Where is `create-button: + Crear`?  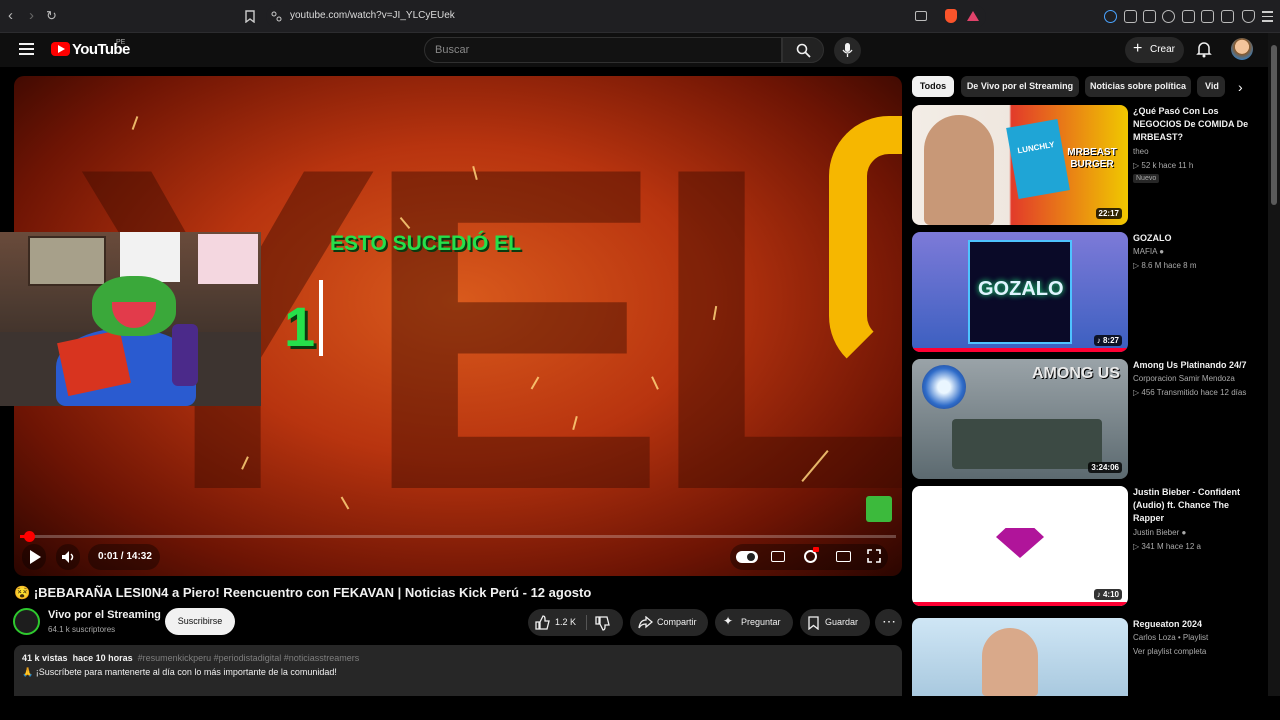 create-button: + Crear is located at coordinates (1154, 50).